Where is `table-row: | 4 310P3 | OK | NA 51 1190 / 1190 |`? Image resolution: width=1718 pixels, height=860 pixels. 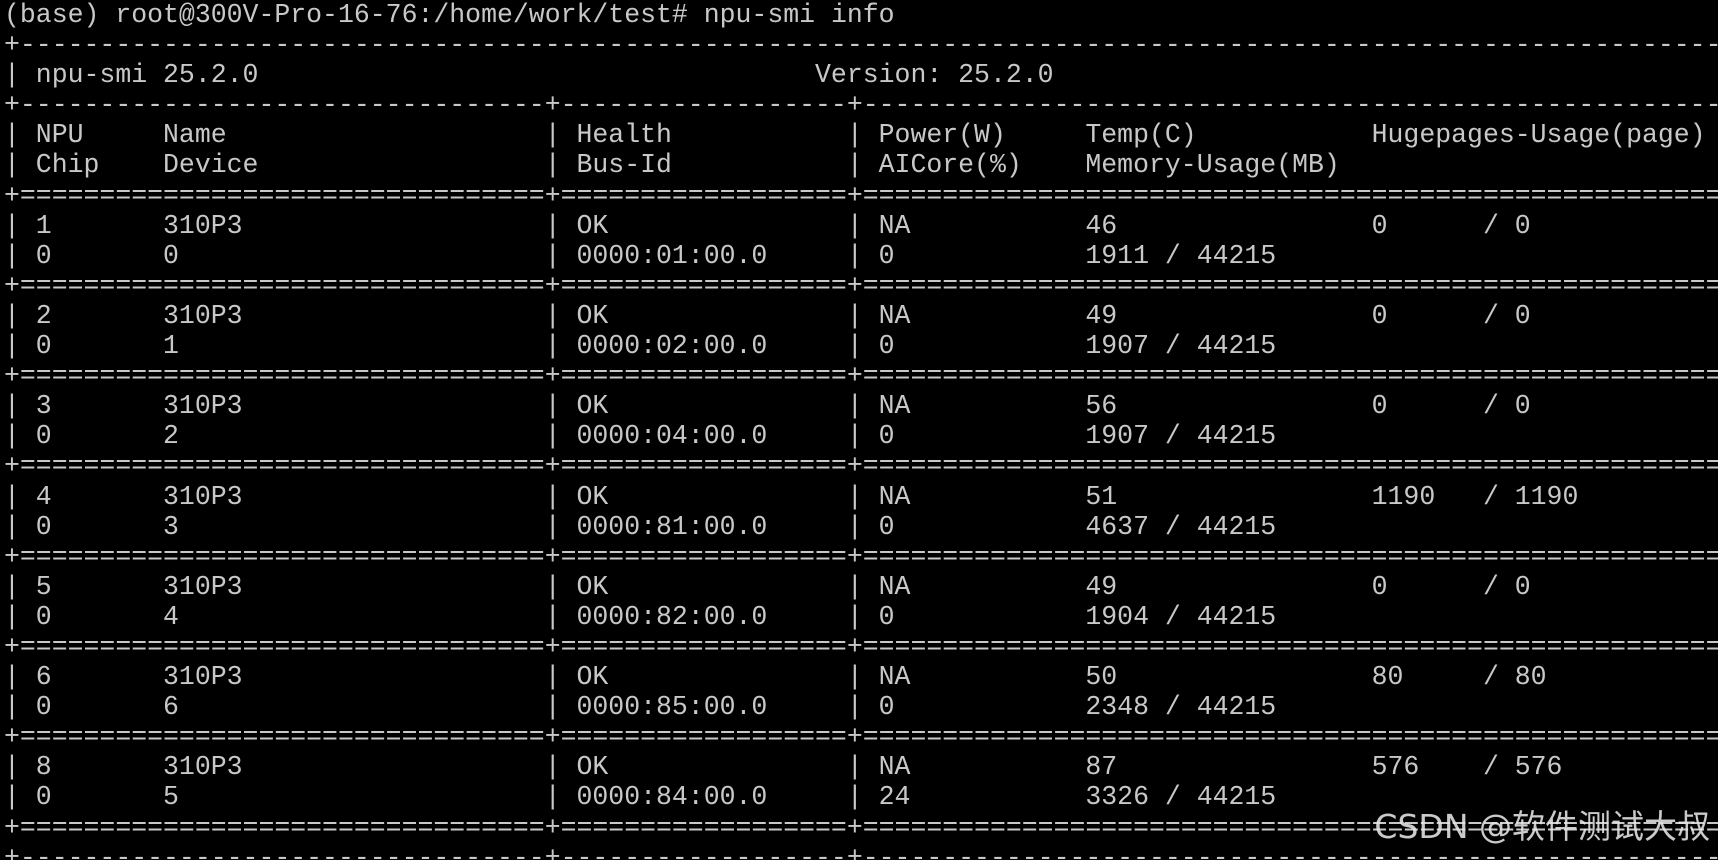
table-row: | 4 310P3 | OK | NA 51 1190 / 1190 | is located at coordinates (861, 496).